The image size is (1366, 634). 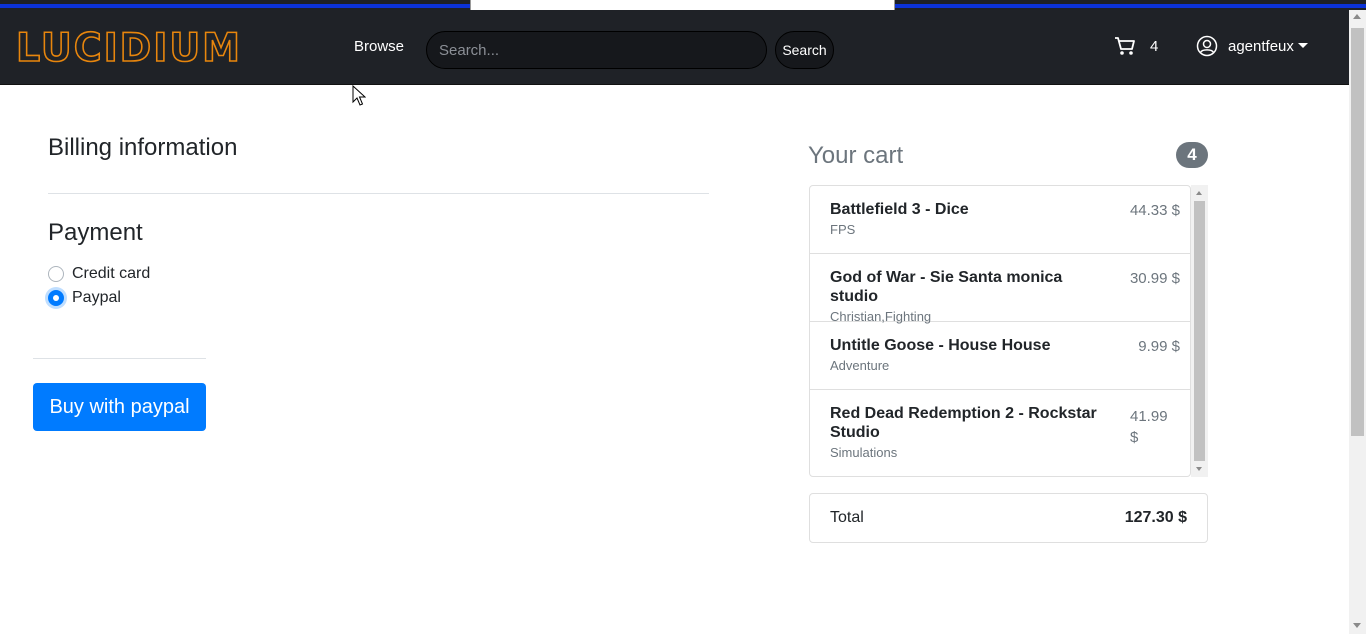 What do you see at coordinates (359, 95) in the screenshot?
I see `mouse-pointer-icon` at bounding box center [359, 95].